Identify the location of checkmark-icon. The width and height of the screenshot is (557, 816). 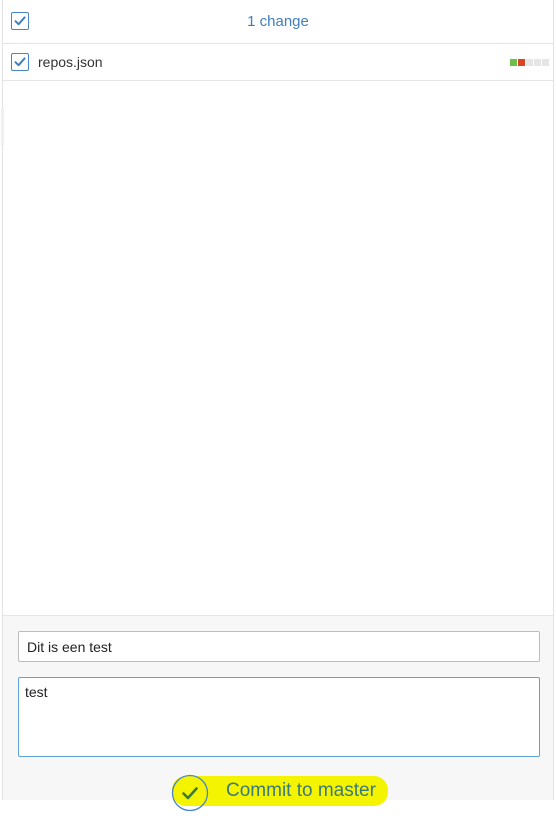
(20, 62).